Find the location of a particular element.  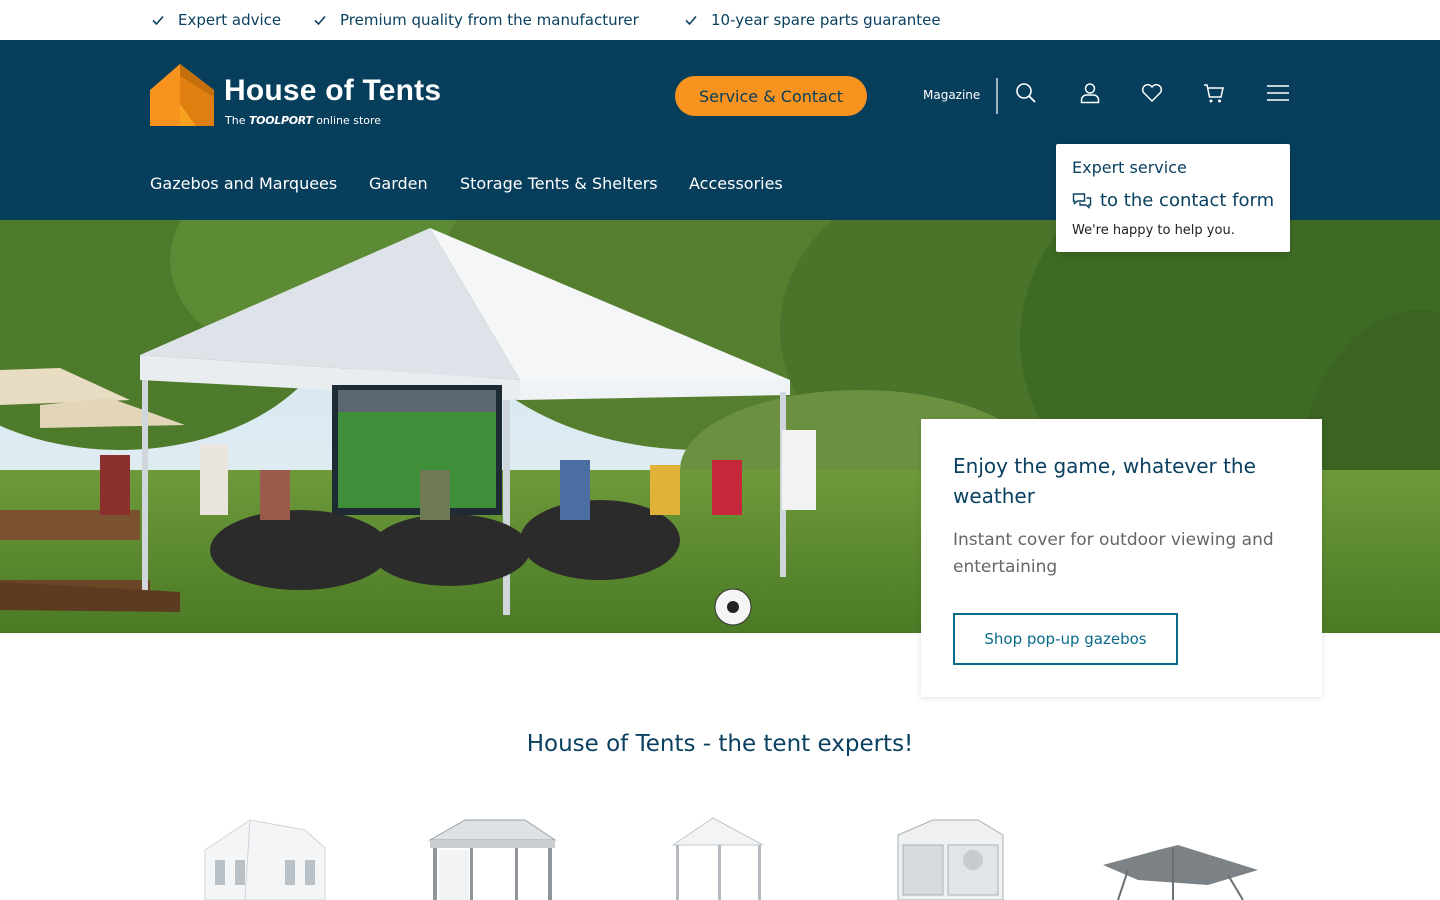

usp-item: Expert advice is located at coordinates (216, 20).